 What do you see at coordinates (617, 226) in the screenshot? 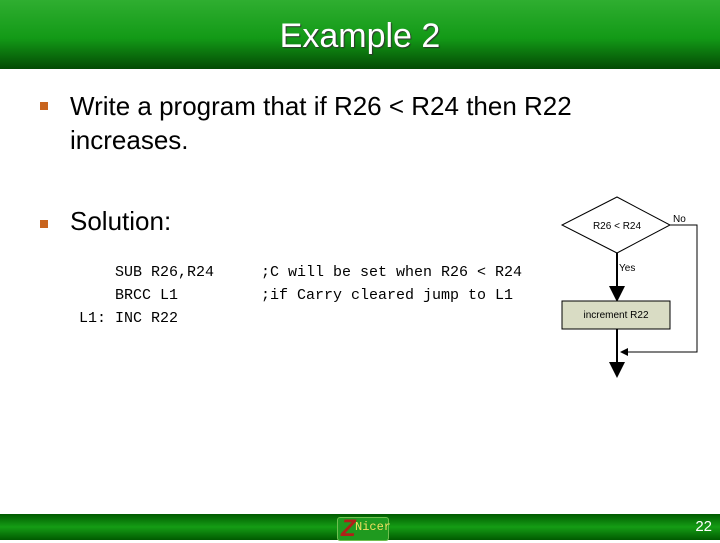
I see `decision-text: R26 < R24` at bounding box center [617, 226].